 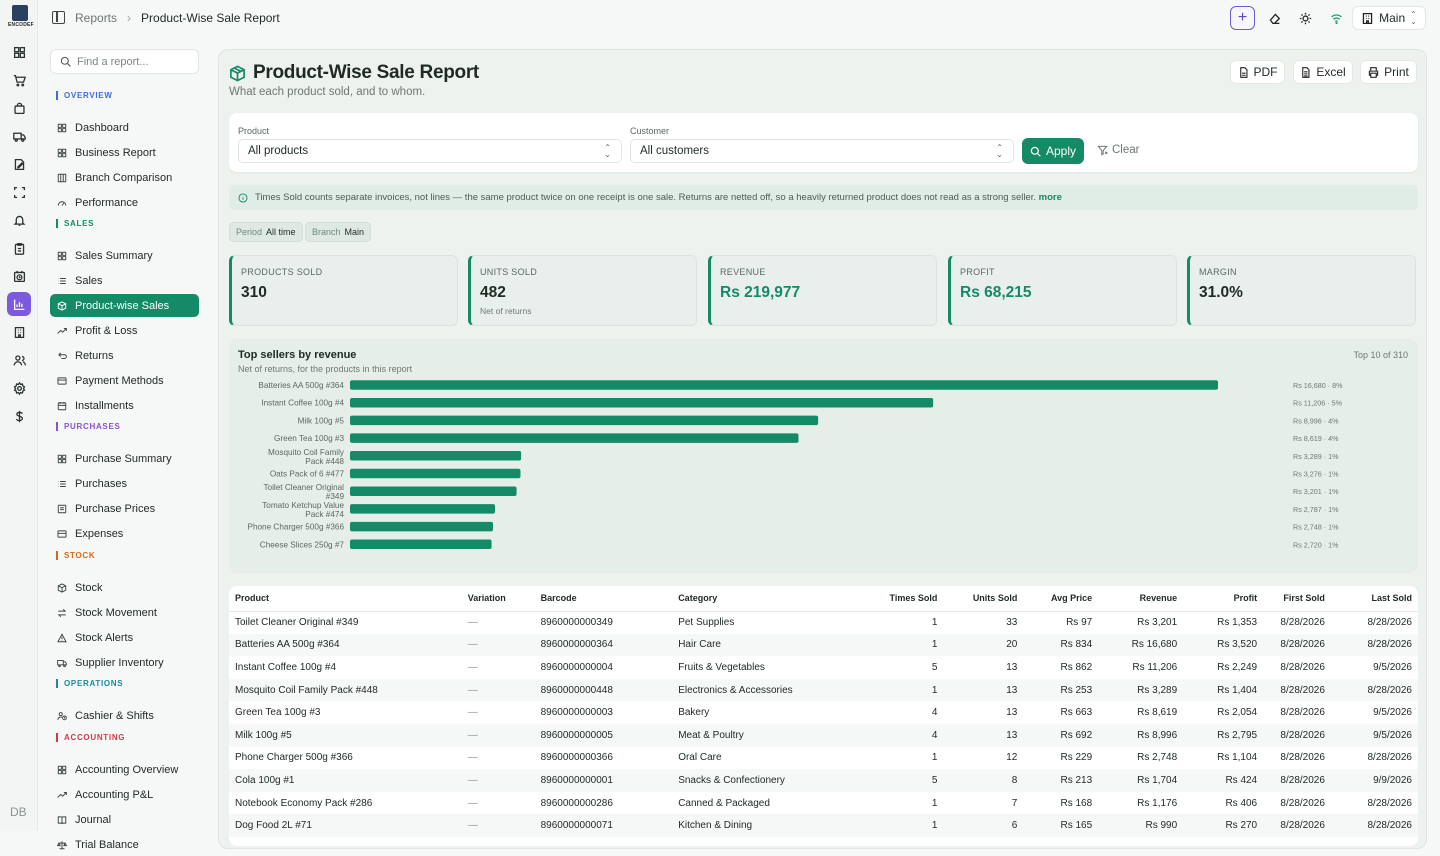 I want to click on sidebar-item-branch-comparison: Branch Comparison, so click(x=124, y=177).